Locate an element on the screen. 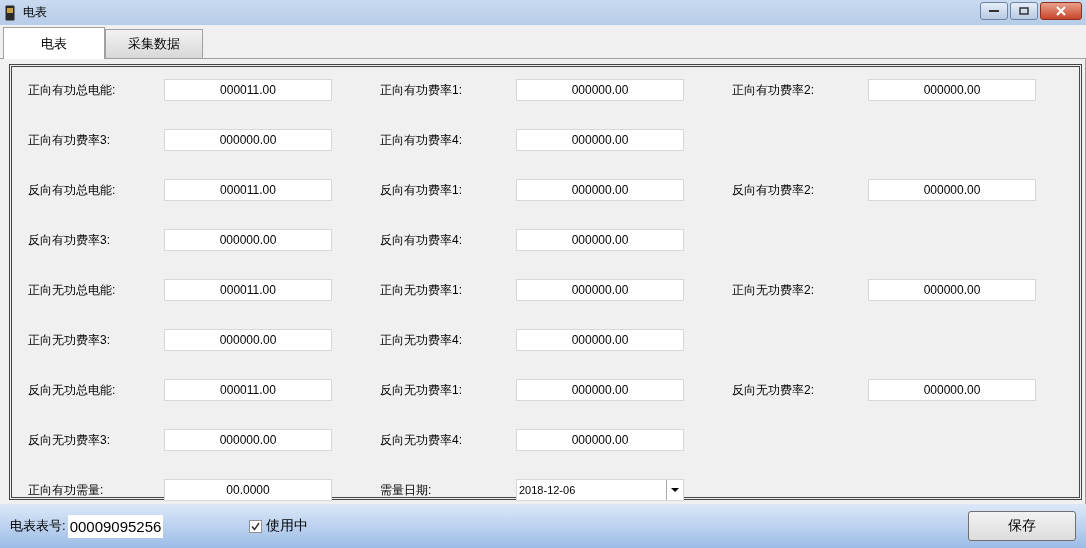  window-title: 电表 is located at coordinates (35, 12).